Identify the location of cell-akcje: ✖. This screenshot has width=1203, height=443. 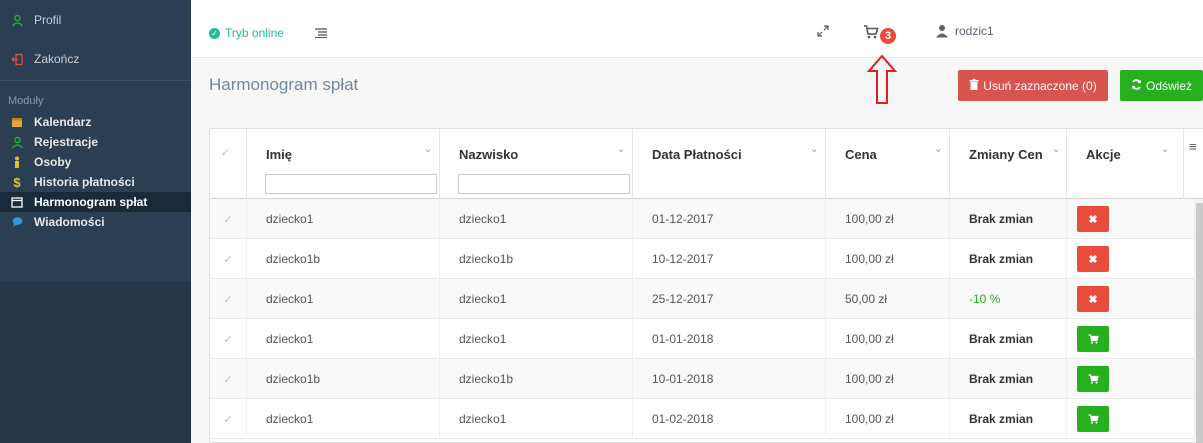
(1131, 219).